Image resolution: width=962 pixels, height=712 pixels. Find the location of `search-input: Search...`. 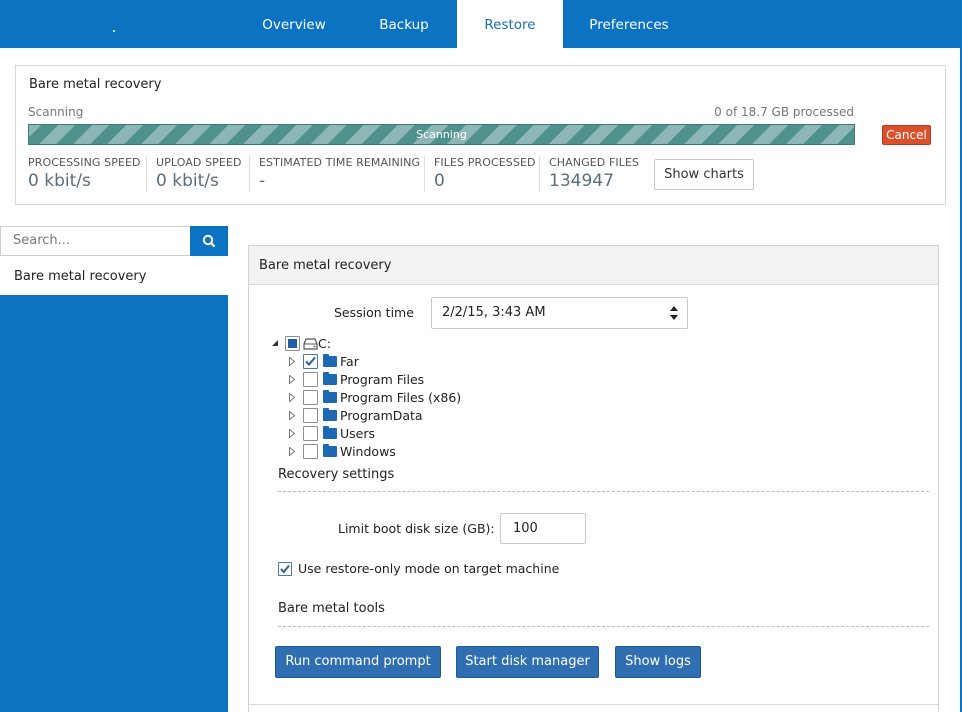

search-input: Search... is located at coordinates (95, 241).